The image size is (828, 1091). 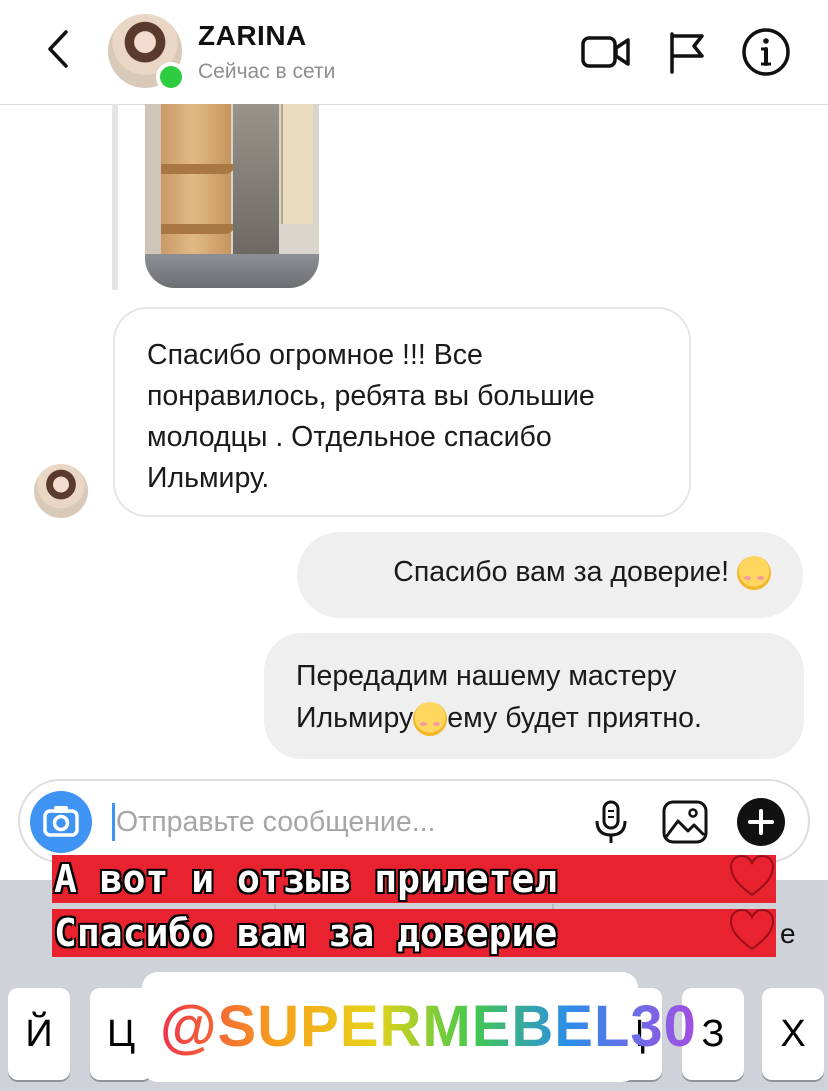 What do you see at coordinates (414, 52) in the screenshot?
I see `chat-header: ZARINA Сейчас в сети` at bounding box center [414, 52].